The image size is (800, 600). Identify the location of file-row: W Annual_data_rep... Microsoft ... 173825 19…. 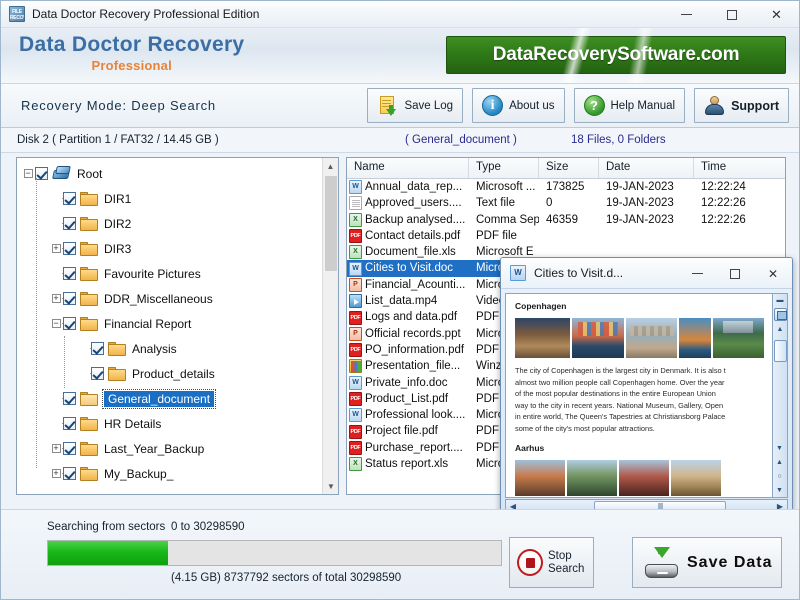
(566, 187).